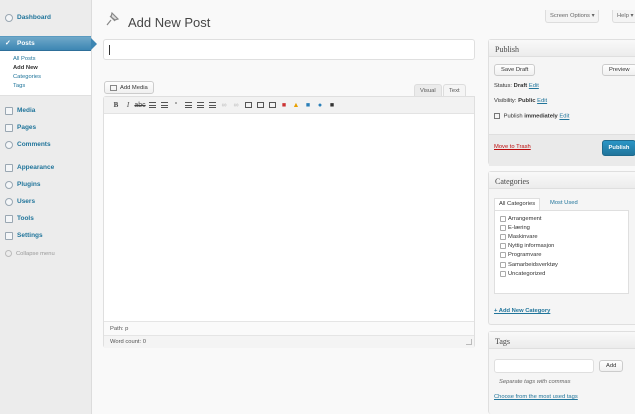  I want to click on publish-button: Publish, so click(618, 148).